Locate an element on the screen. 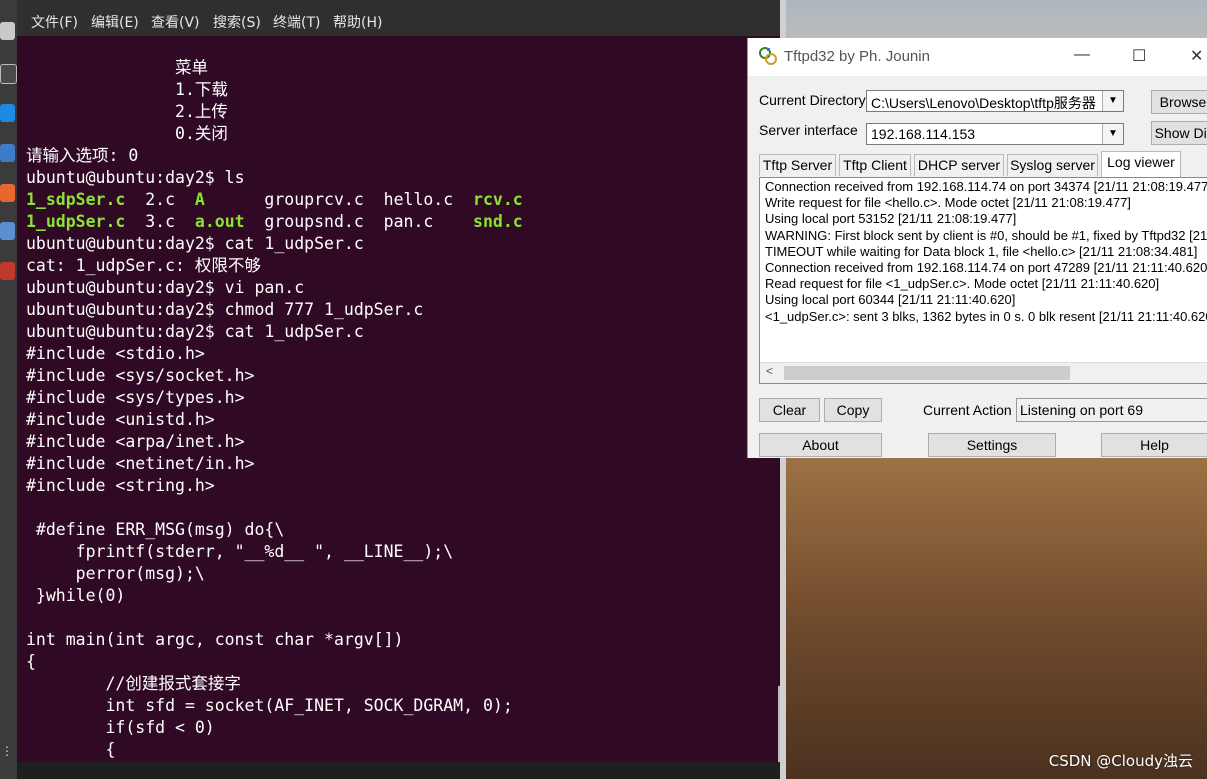 The image size is (1207, 779). text-editor-icon is located at coordinates (7, 153).